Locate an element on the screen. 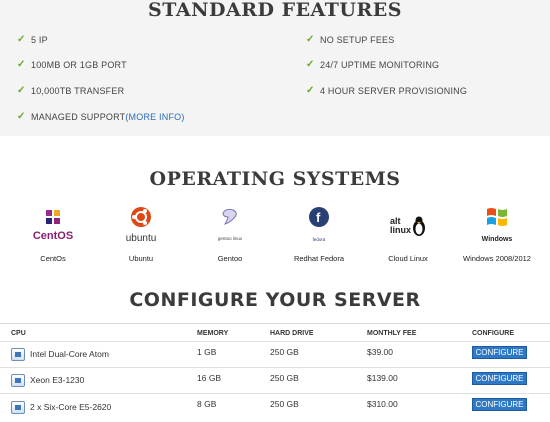 The image size is (550, 422). column-header-monthly-fee: MONTHLY FEE is located at coordinates (392, 333).